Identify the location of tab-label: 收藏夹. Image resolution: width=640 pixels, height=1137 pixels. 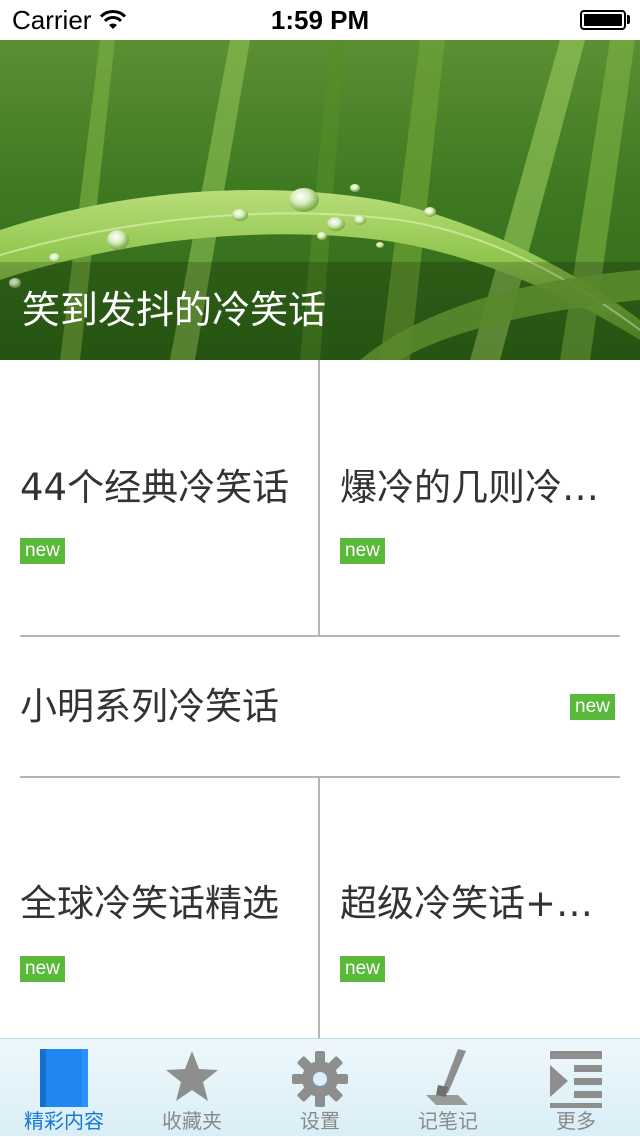
(192, 1121).